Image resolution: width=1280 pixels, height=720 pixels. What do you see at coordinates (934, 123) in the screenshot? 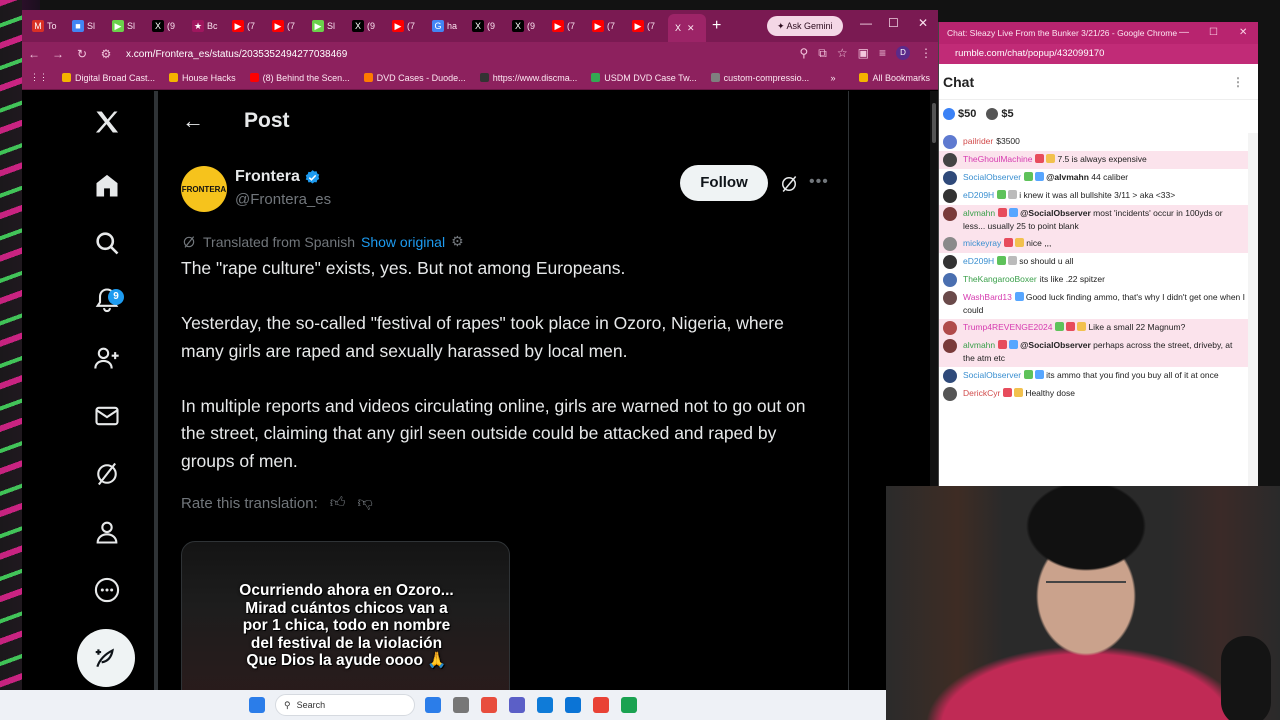
I see `scrollbar-thumb` at bounding box center [934, 123].